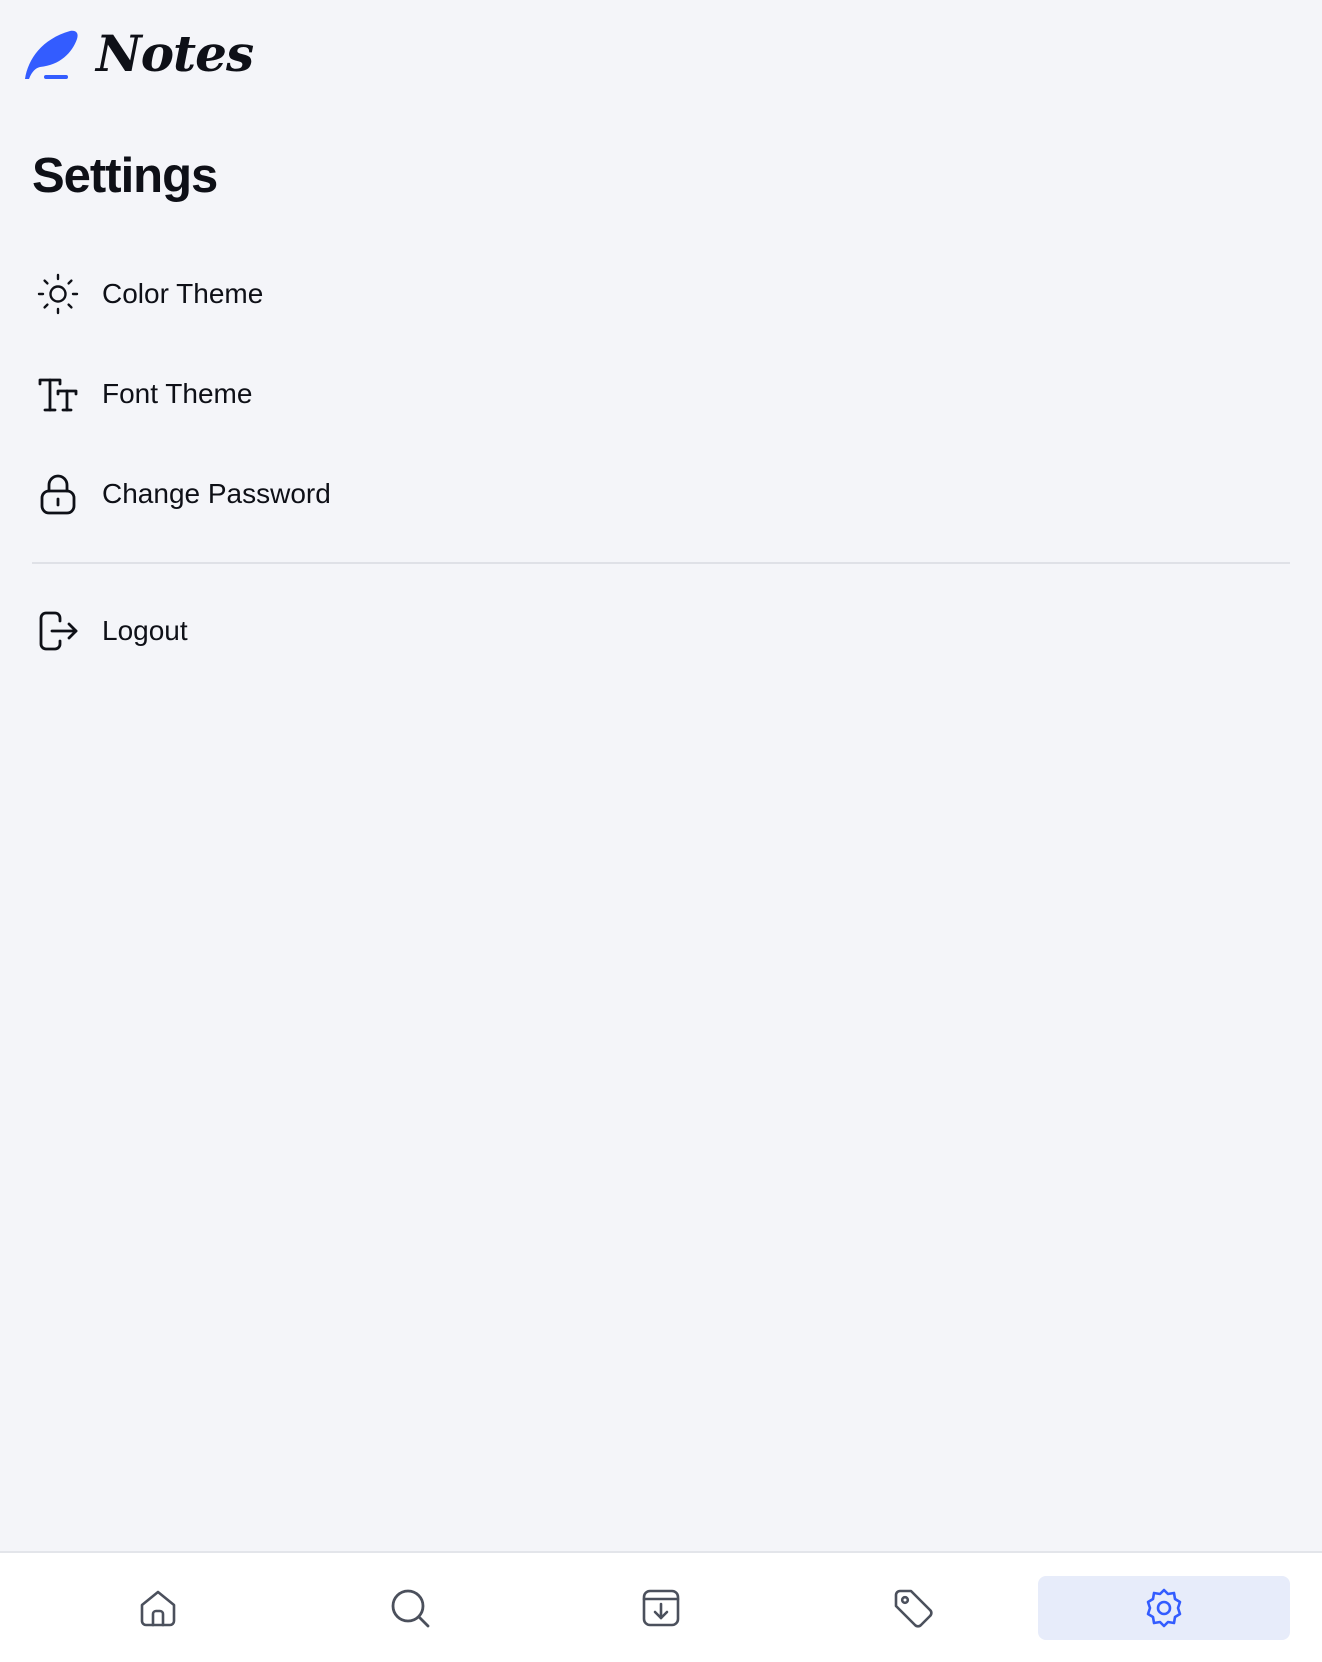 This screenshot has width=1322, height=1662. I want to click on settings-divider, so click(661, 563).